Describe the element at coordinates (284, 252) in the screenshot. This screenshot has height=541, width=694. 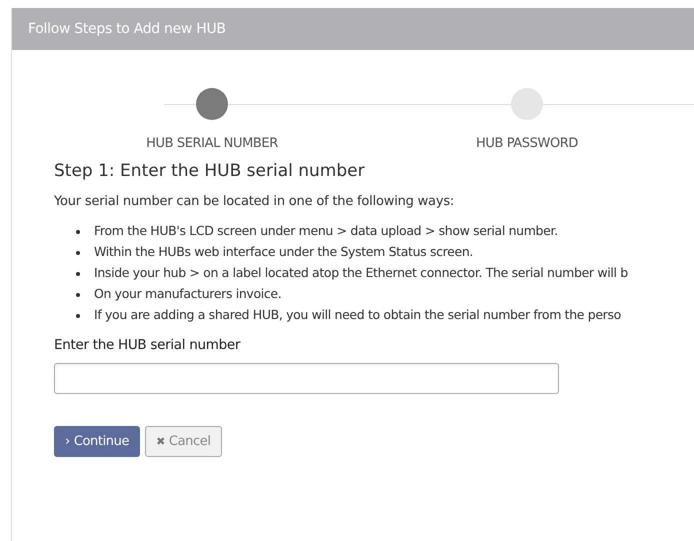
I see `list-item: Within the HUBs web interface under the System Status screen.` at that location.